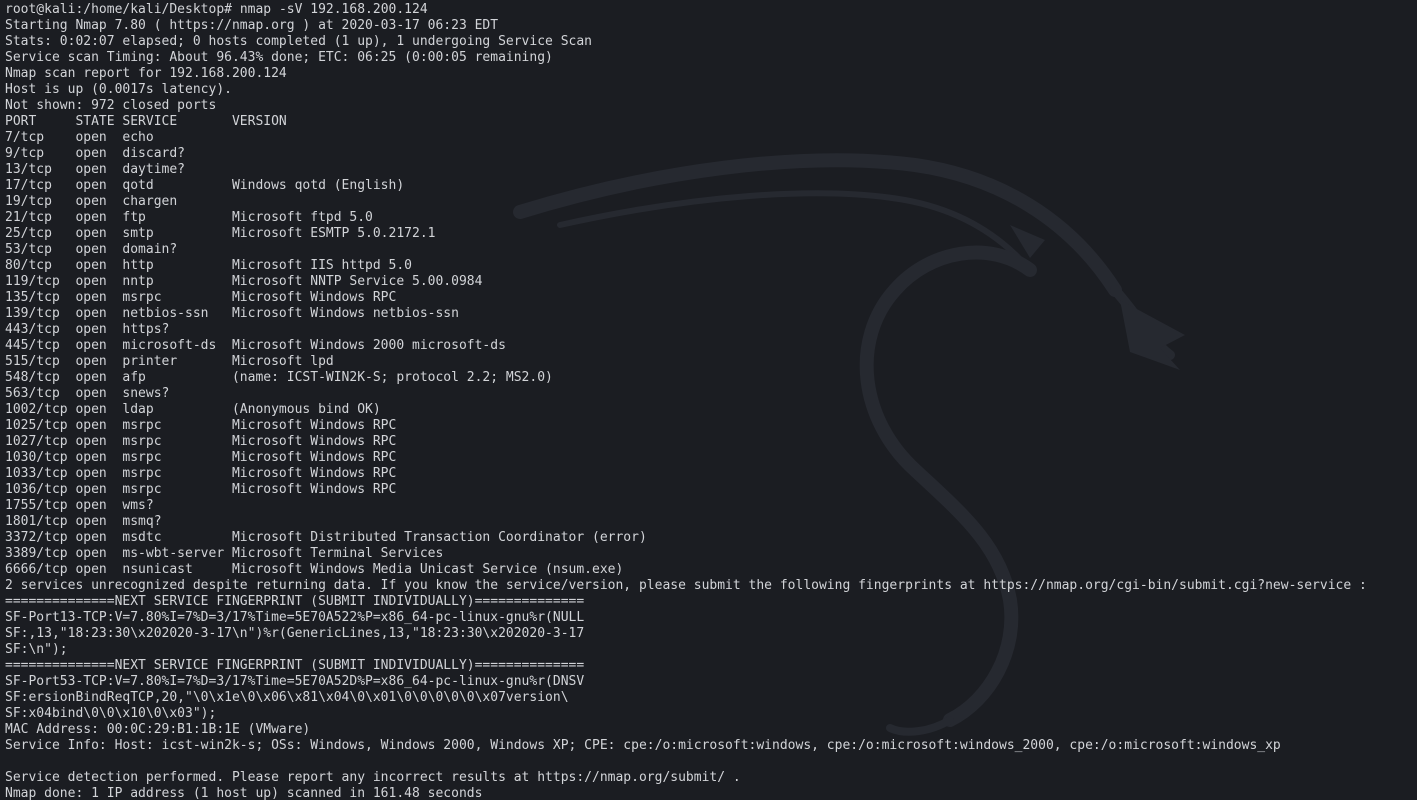  I want to click on terminal-output-line: 515/tcp open printer Microsoft lpd, so click(169, 361).